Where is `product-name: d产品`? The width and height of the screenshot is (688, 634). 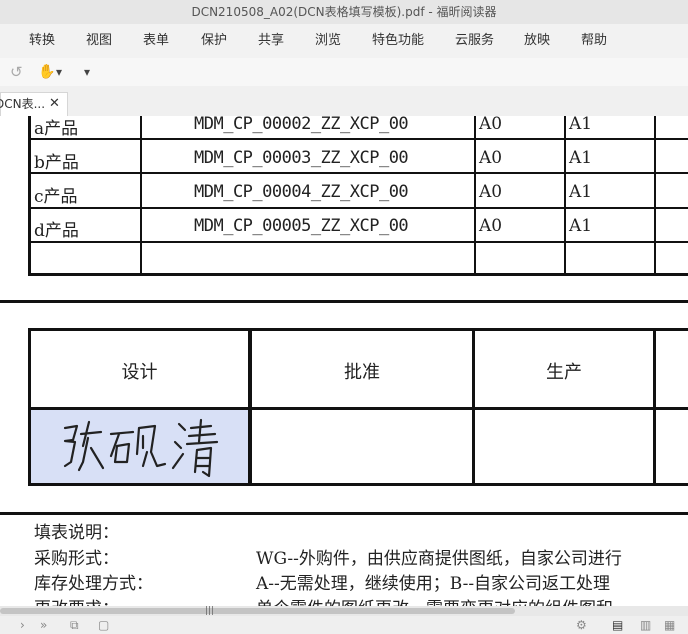
product-name: d产品 is located at coordinates (56, 231).